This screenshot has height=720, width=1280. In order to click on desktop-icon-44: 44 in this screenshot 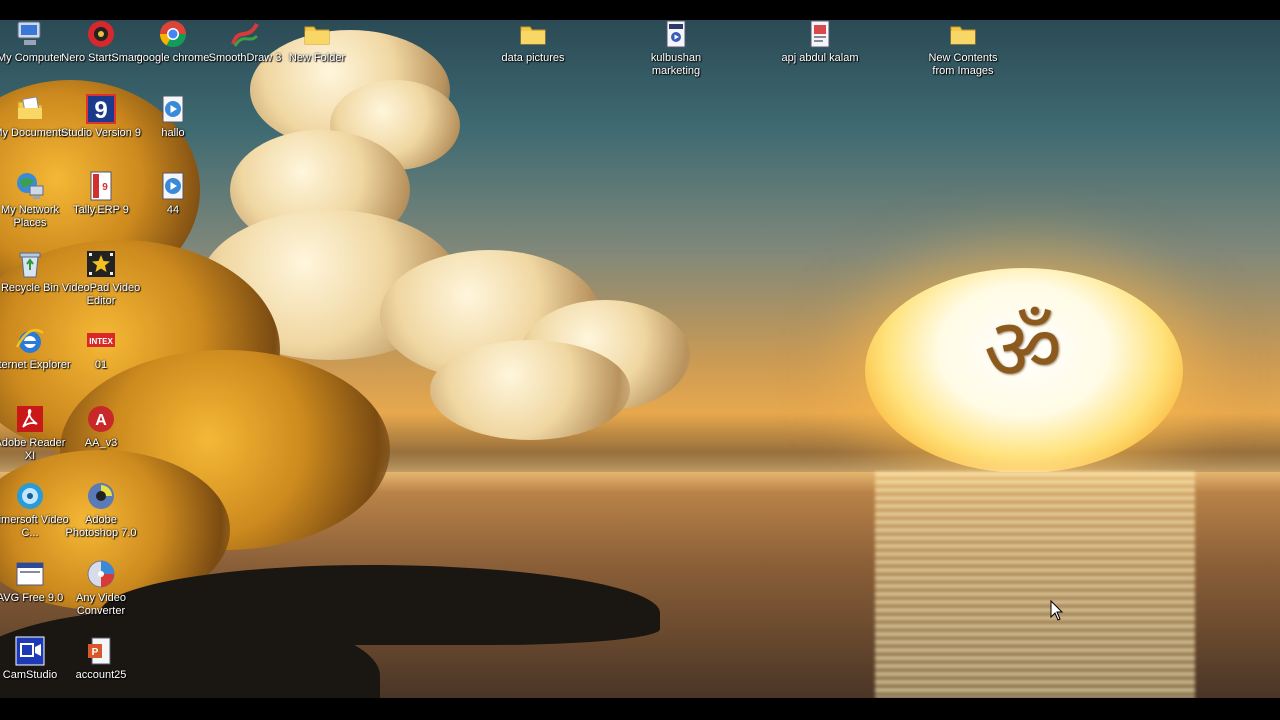, I will do `click(173, 193)`.